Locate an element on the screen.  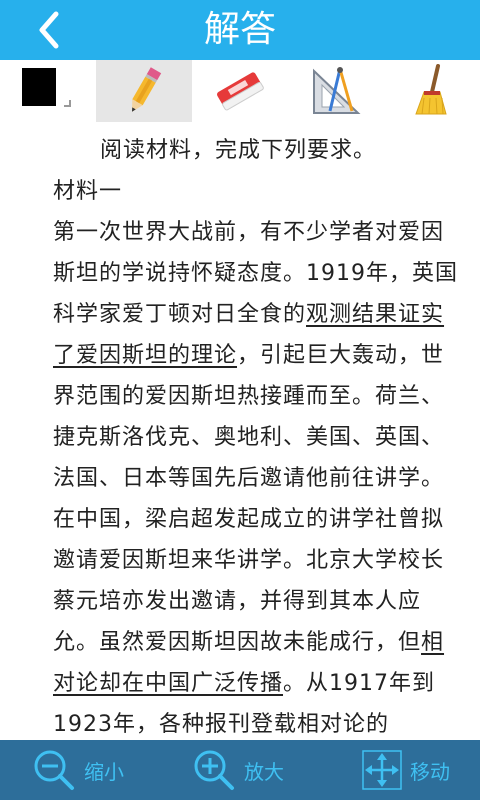
move-arrows-icon is located at coordinates (382, 770).